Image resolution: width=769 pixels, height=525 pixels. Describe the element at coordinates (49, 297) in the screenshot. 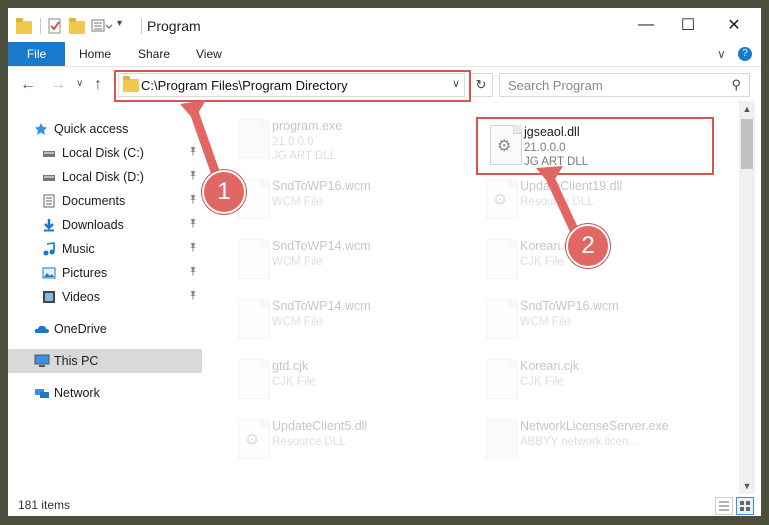

I see `videos-icon` at that location.